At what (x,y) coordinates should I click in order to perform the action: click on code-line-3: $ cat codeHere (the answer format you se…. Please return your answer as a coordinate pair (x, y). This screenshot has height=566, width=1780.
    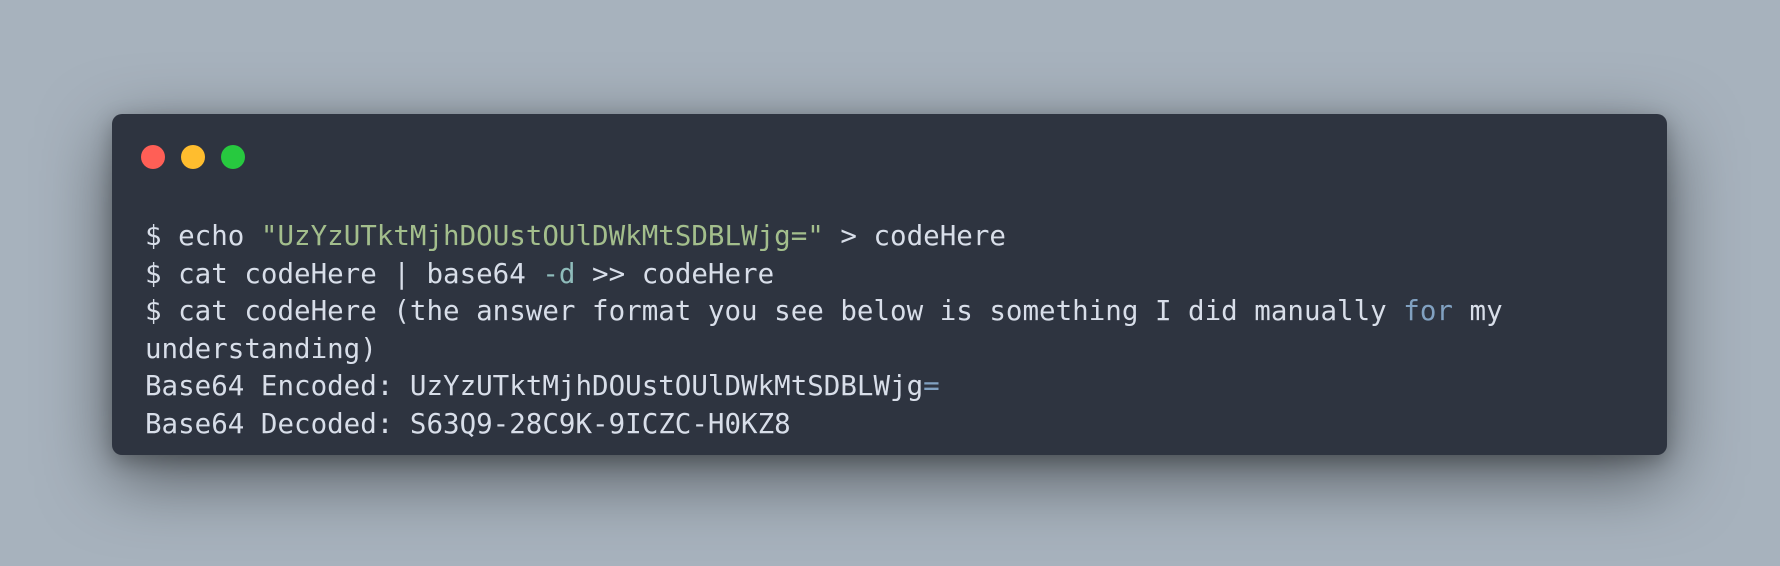
    Looking at the image, I should click on (895, 312).